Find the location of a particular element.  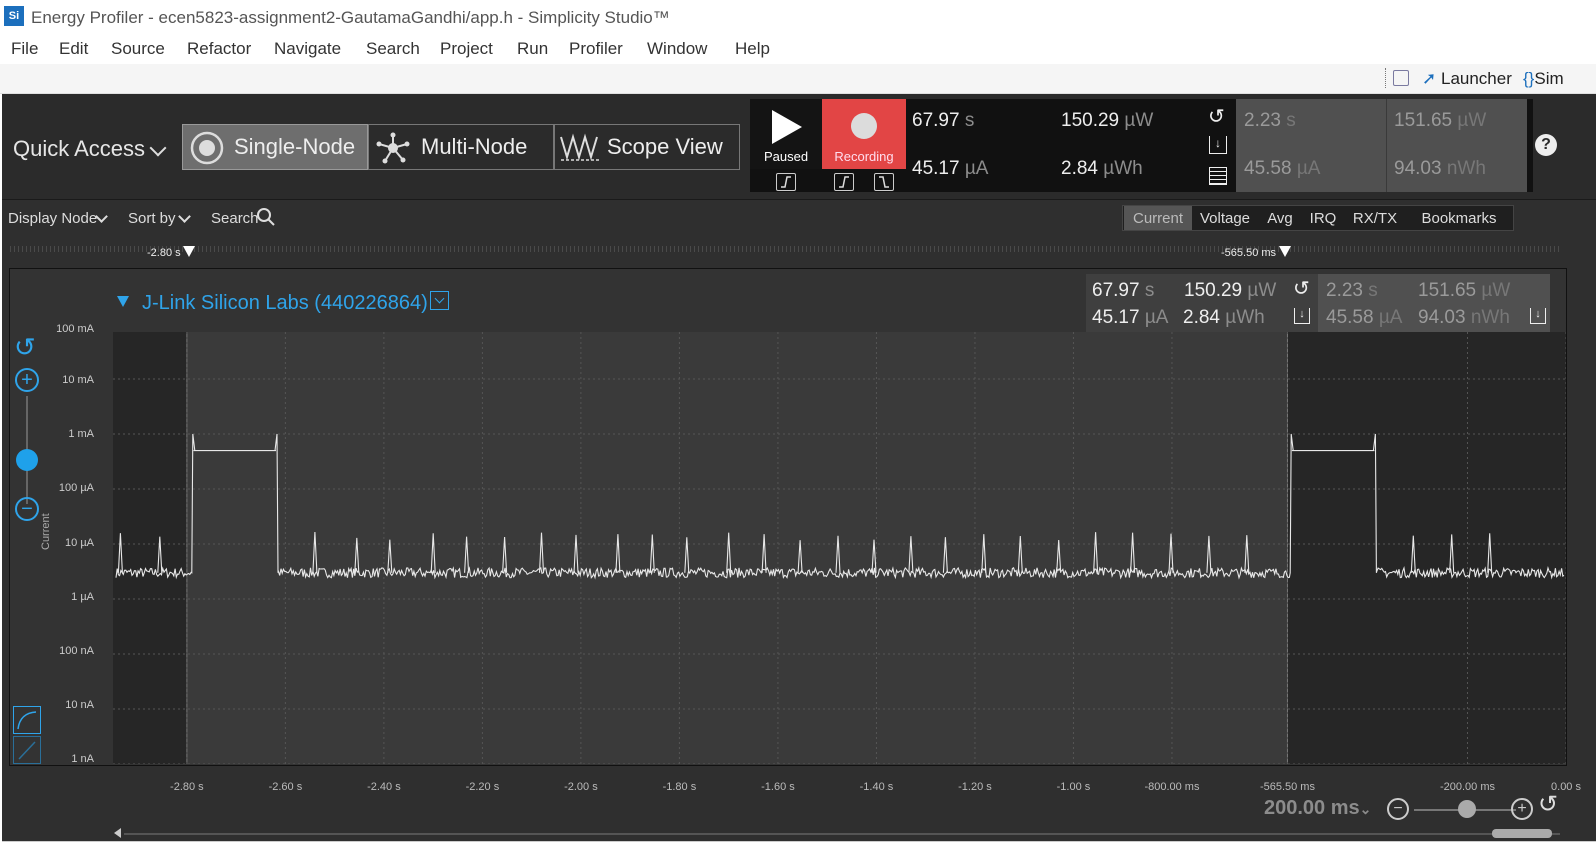

play-button: Paused is located at coordinates (786, 134).